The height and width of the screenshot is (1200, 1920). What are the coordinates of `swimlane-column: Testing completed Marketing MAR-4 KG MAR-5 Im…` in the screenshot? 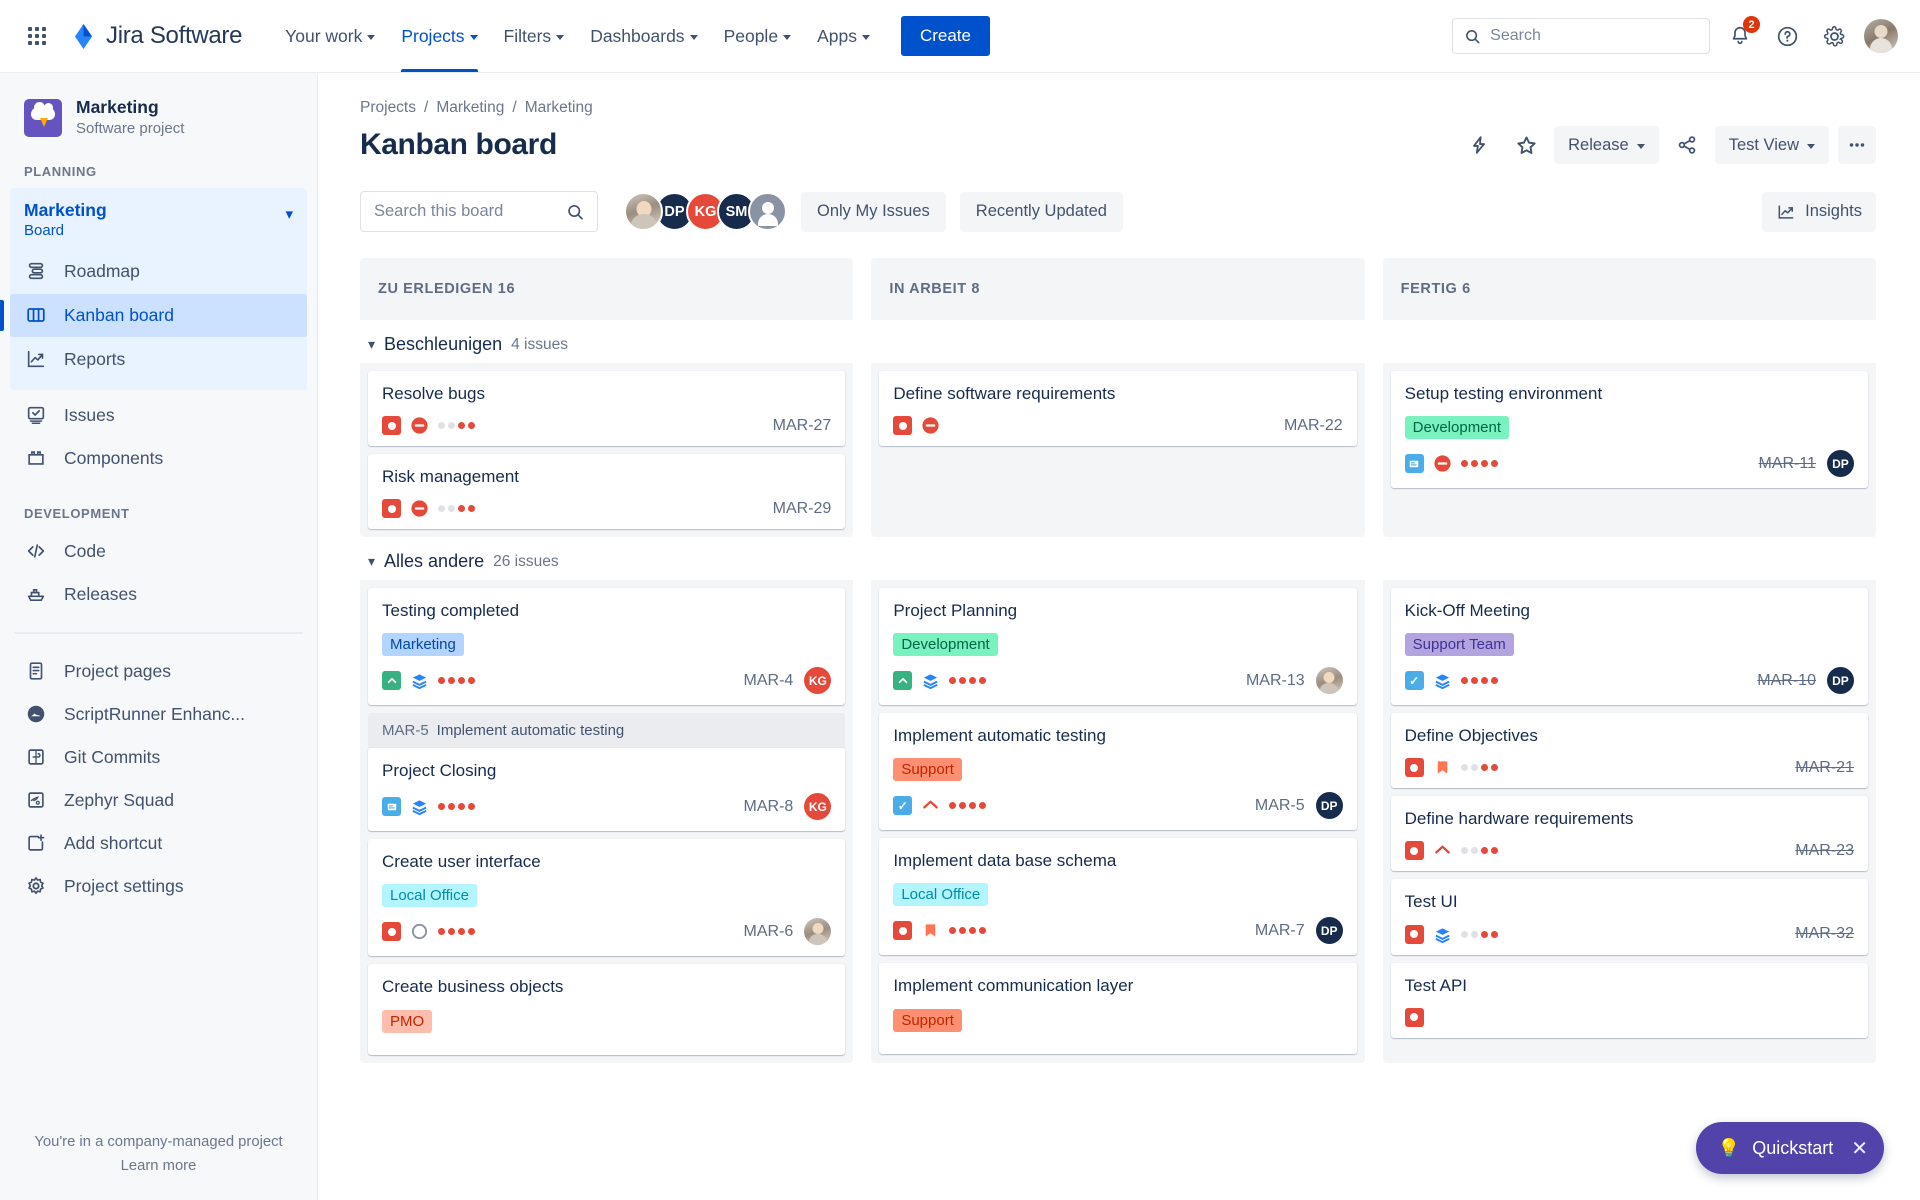 It's located at (607, 821).